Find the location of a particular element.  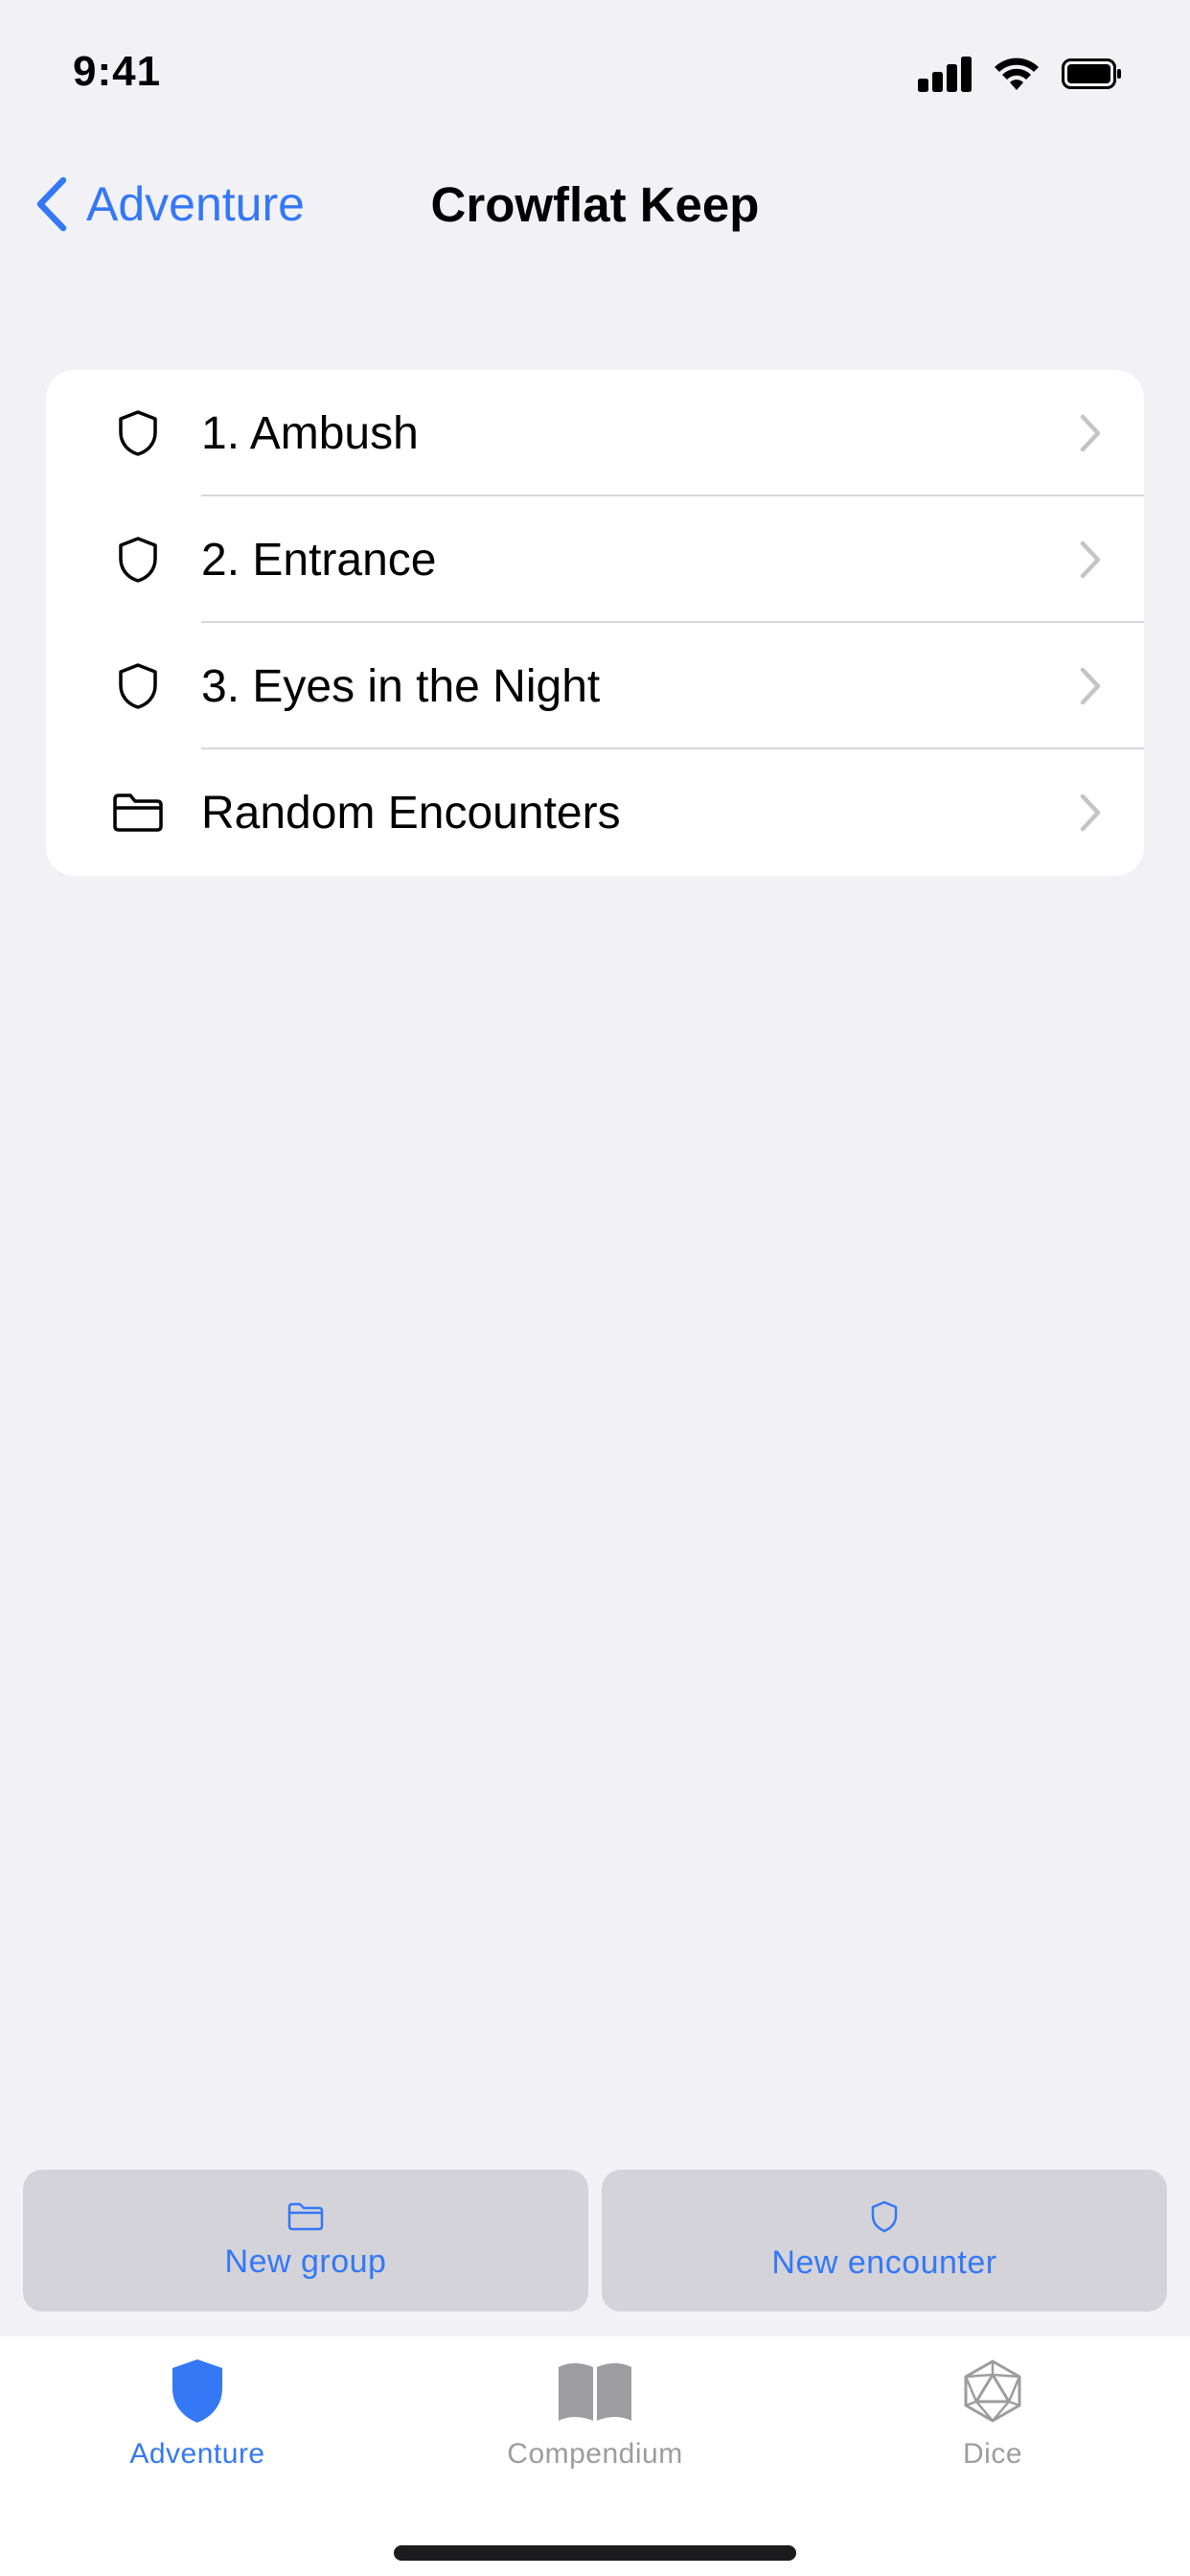

tab-dice-label: Dice is located at coordinates (992, 2454).